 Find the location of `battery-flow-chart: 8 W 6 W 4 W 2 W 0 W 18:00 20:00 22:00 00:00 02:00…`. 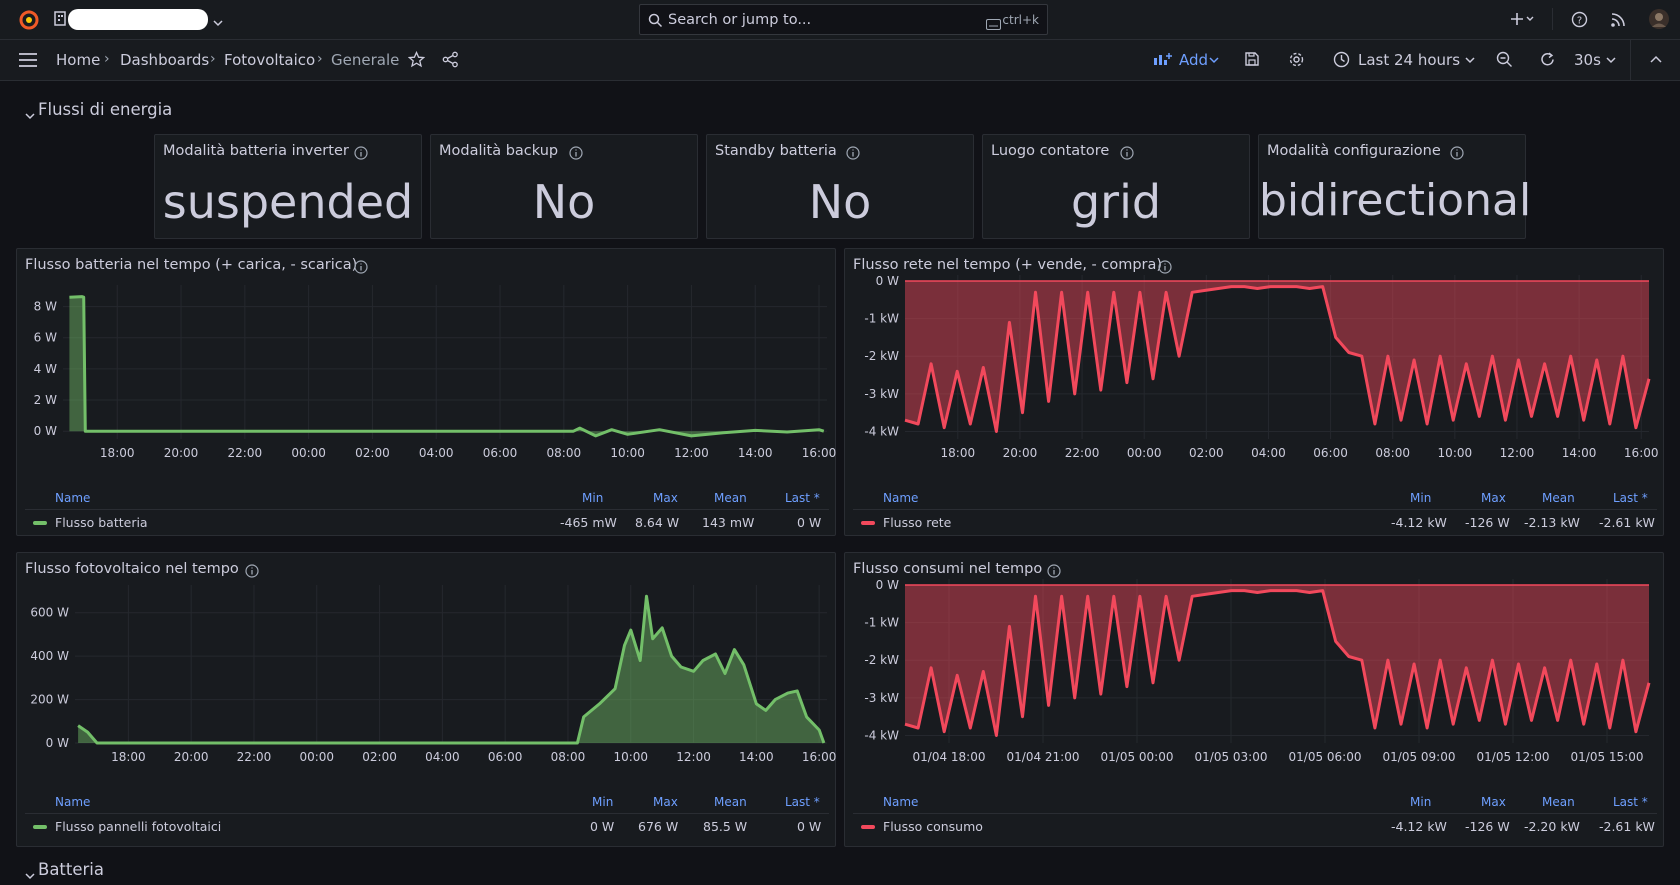

battery-flow-chart: 8 W 6 W 4 W 2 W 0 W 18:00 20:00 22:00 00:00 02:00… is located at coordinates (427, 364).